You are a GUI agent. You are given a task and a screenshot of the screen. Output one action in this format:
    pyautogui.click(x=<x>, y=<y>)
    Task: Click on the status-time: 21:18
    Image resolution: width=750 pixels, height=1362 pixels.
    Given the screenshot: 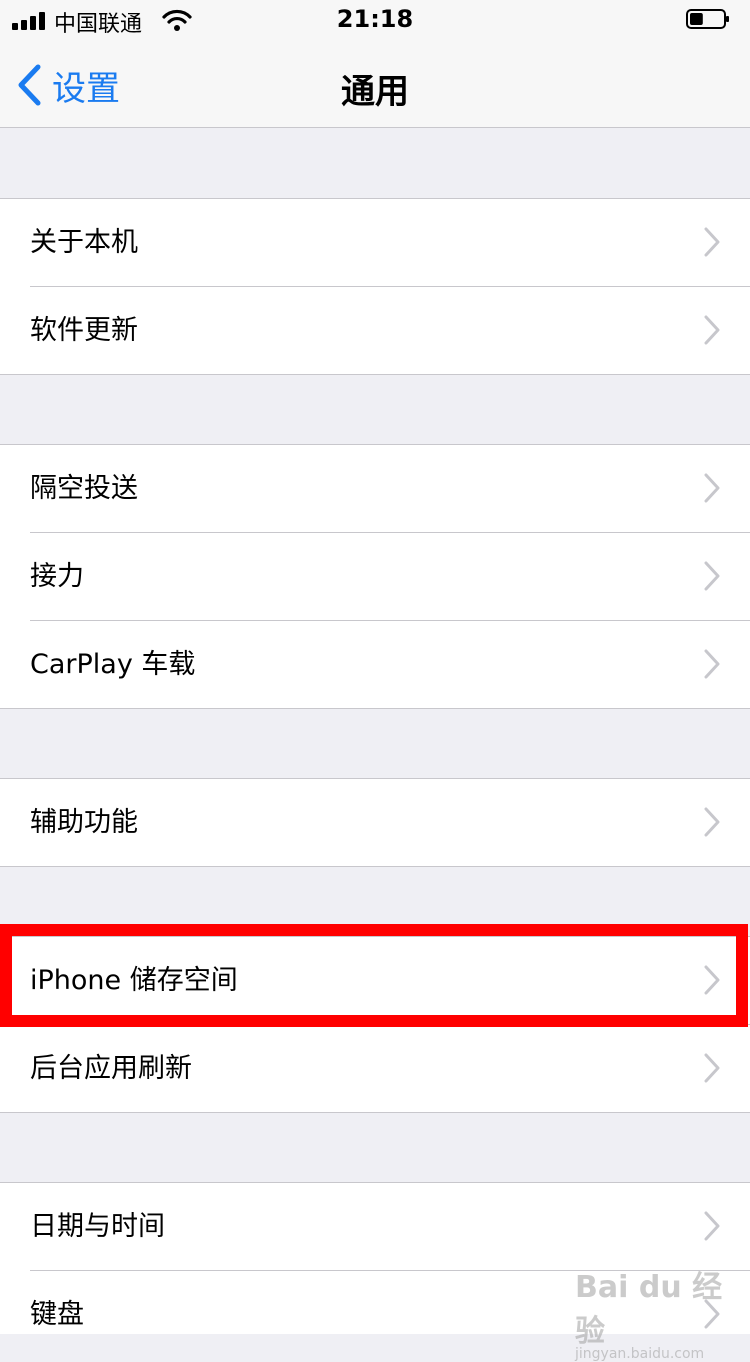 What is the action you would take?
    pyautogui.click(x=375, y=19)
    